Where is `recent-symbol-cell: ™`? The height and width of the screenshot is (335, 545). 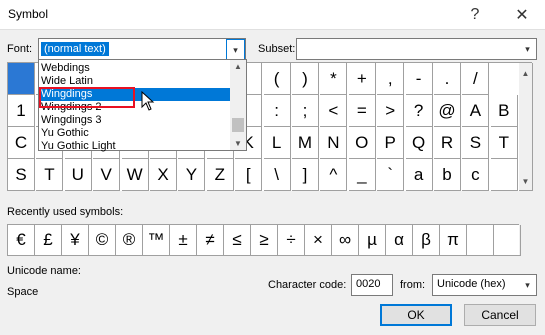
recent-symbol-cell: ™ is located at coordinates (156, 240).